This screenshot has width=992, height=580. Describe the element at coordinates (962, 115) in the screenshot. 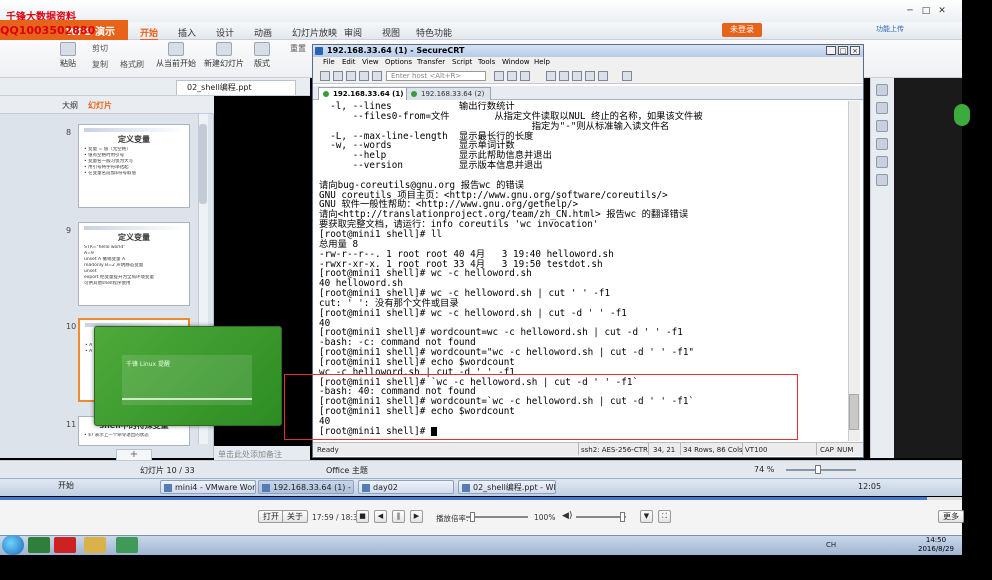

I see `floating-widget` at that location.